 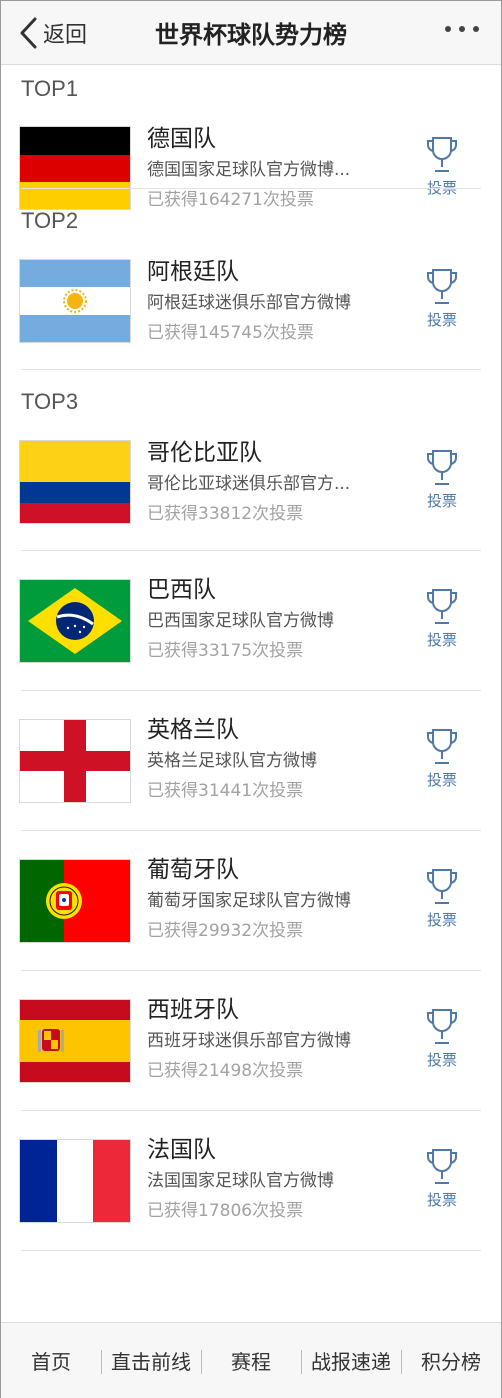 I want to click on list-item: TOP3 哥伦比亚队 哥伦比亚球迷俱乐部官方... 已获得33812次投票 投票, so click(x=251, y=460).